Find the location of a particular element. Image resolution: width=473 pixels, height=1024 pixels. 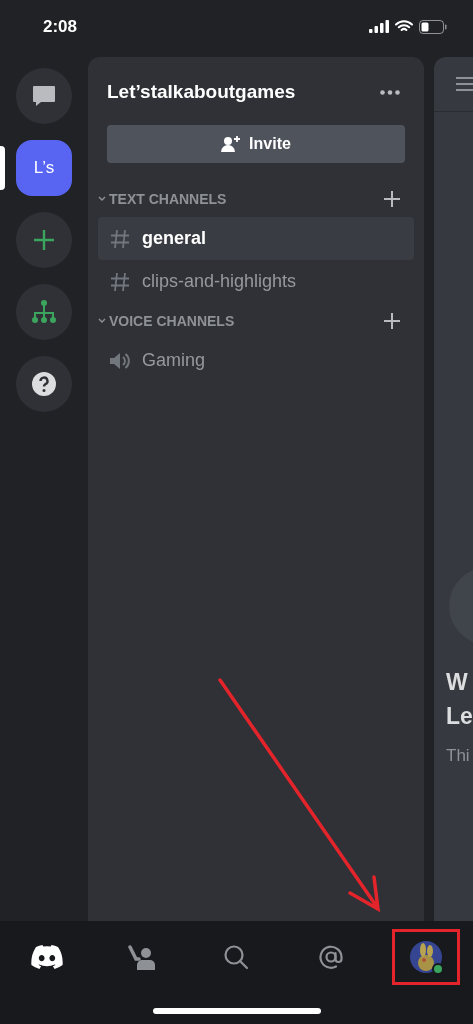

person-waving-icon is located at coordinates (141, 957).